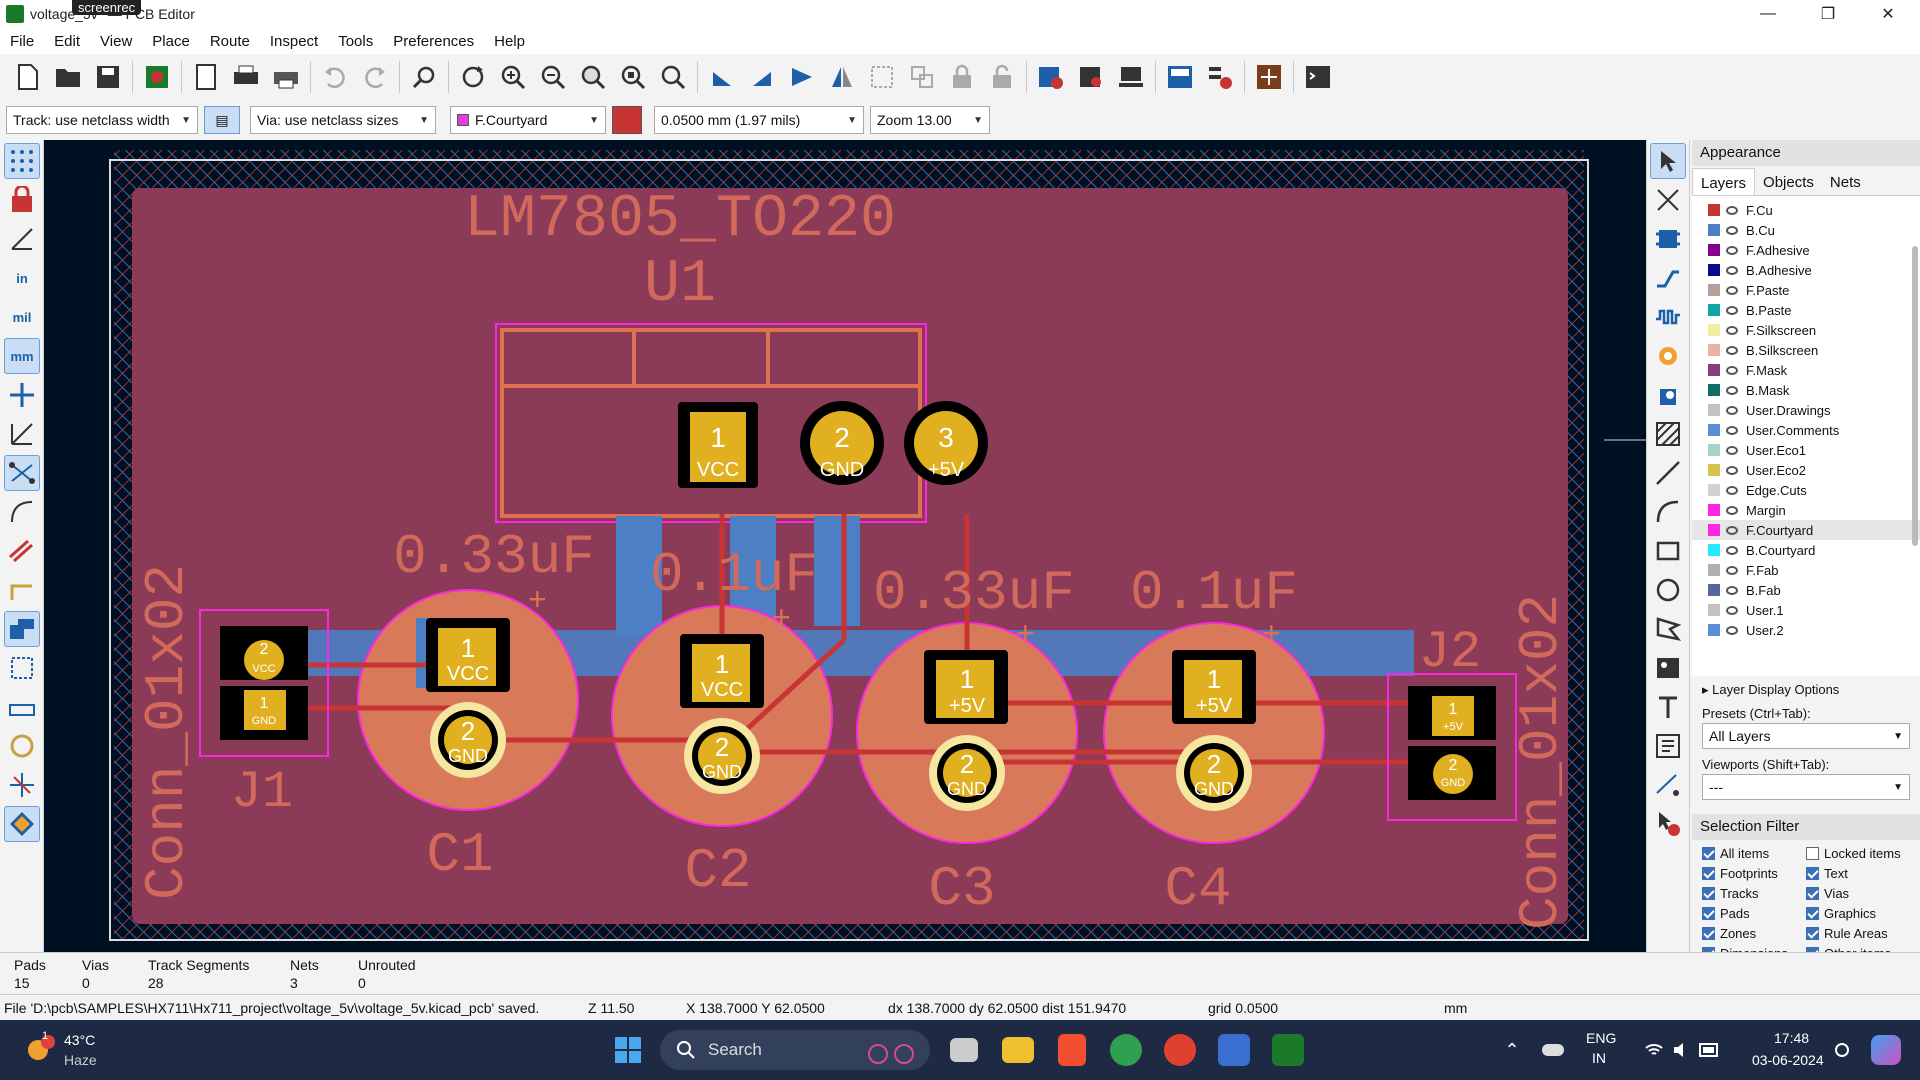 The image size is (1920, 1080). Describe the element at coordinates (67, 41) in the screenshot. I see `menu-edit: Edit` at that location.